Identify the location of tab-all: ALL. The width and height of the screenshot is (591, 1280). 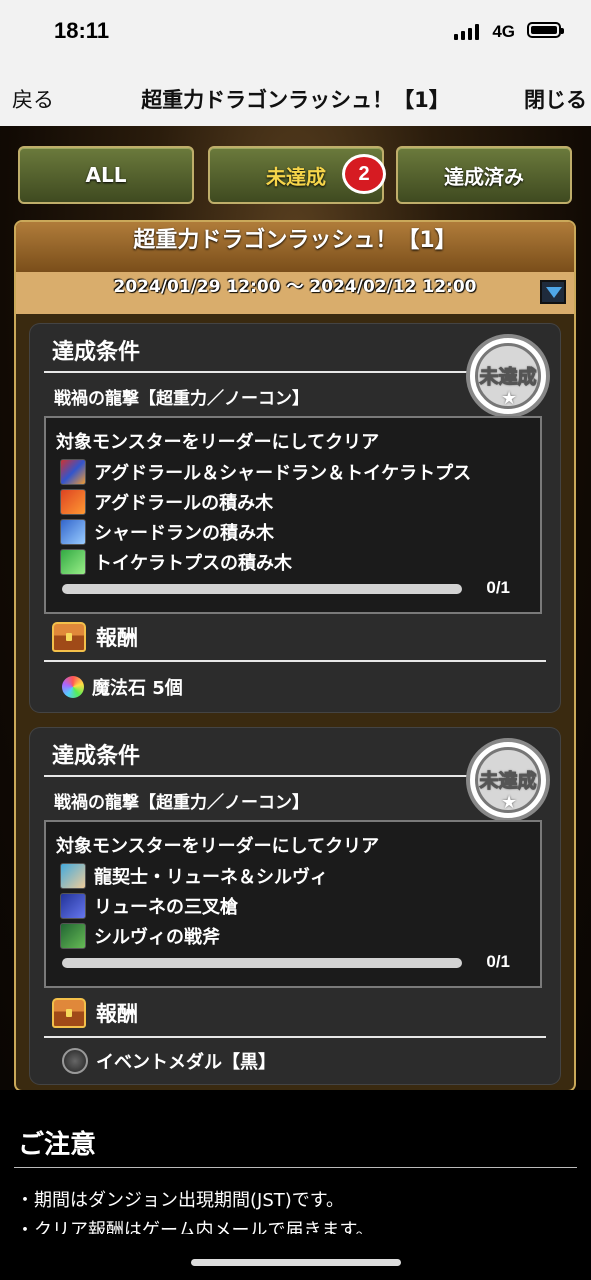
(106, 175).